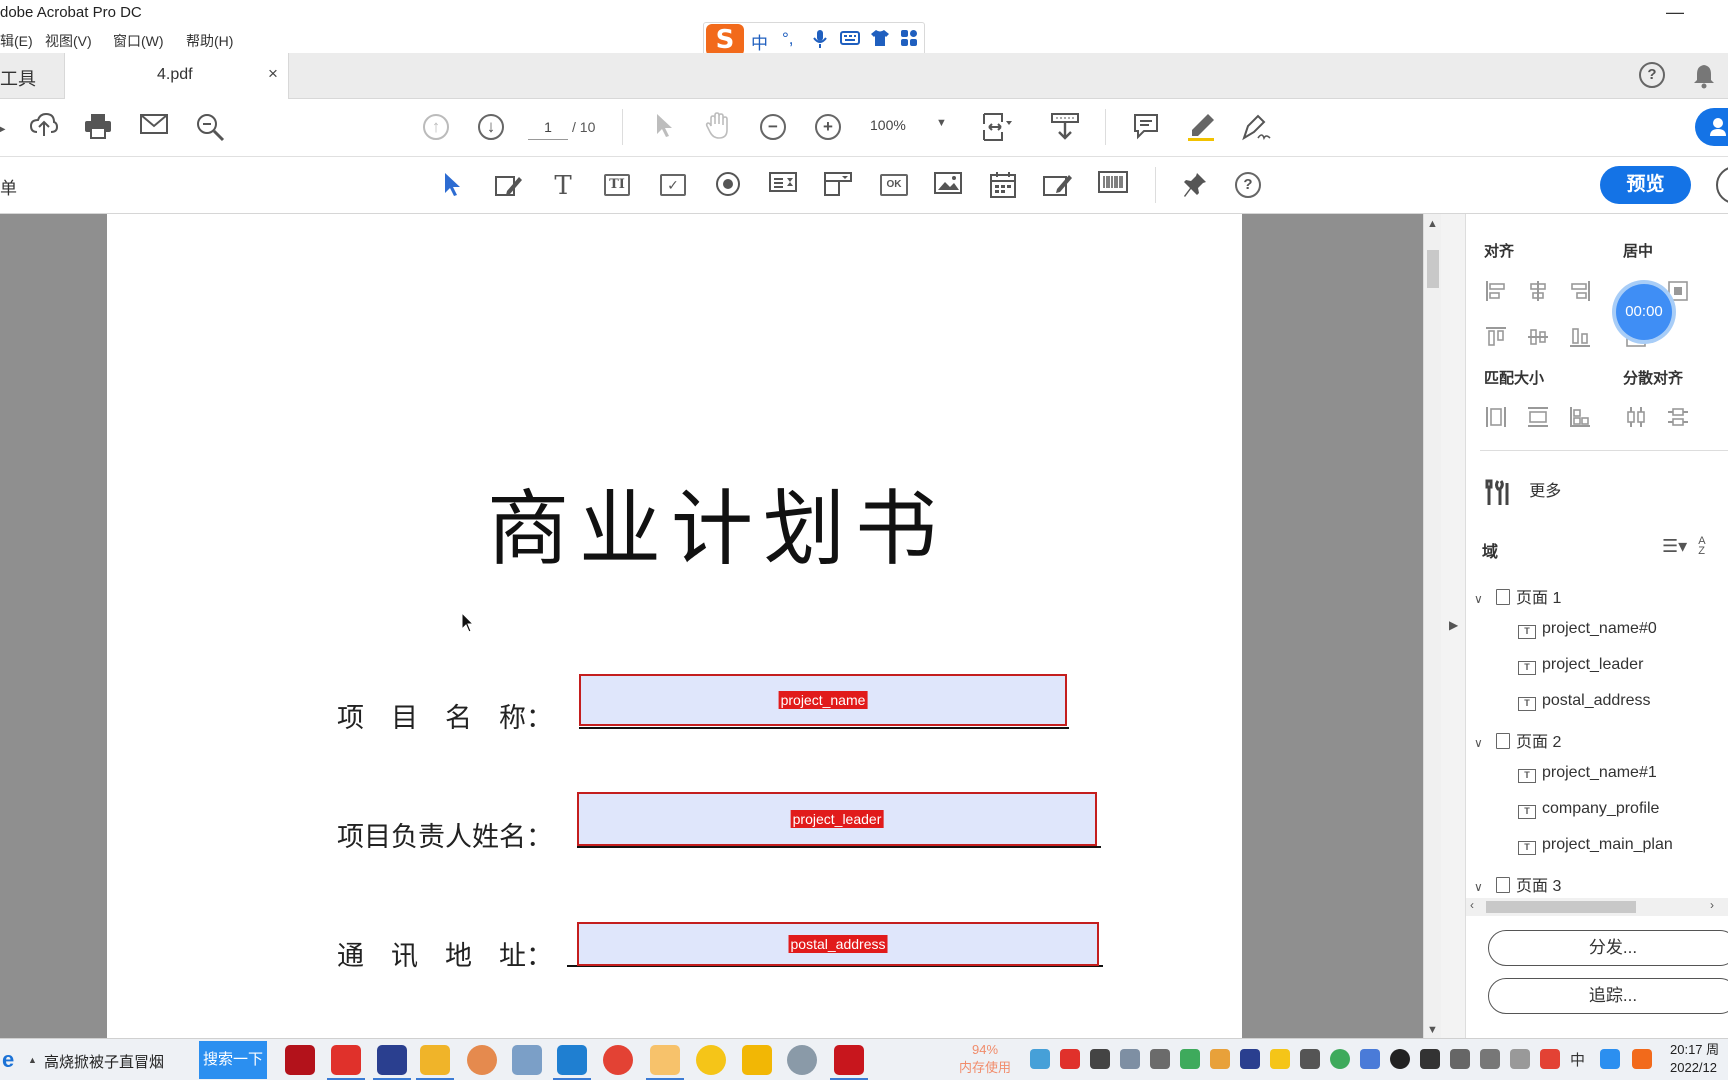  I want to click on minimize-button: —, so click(1675, 12).